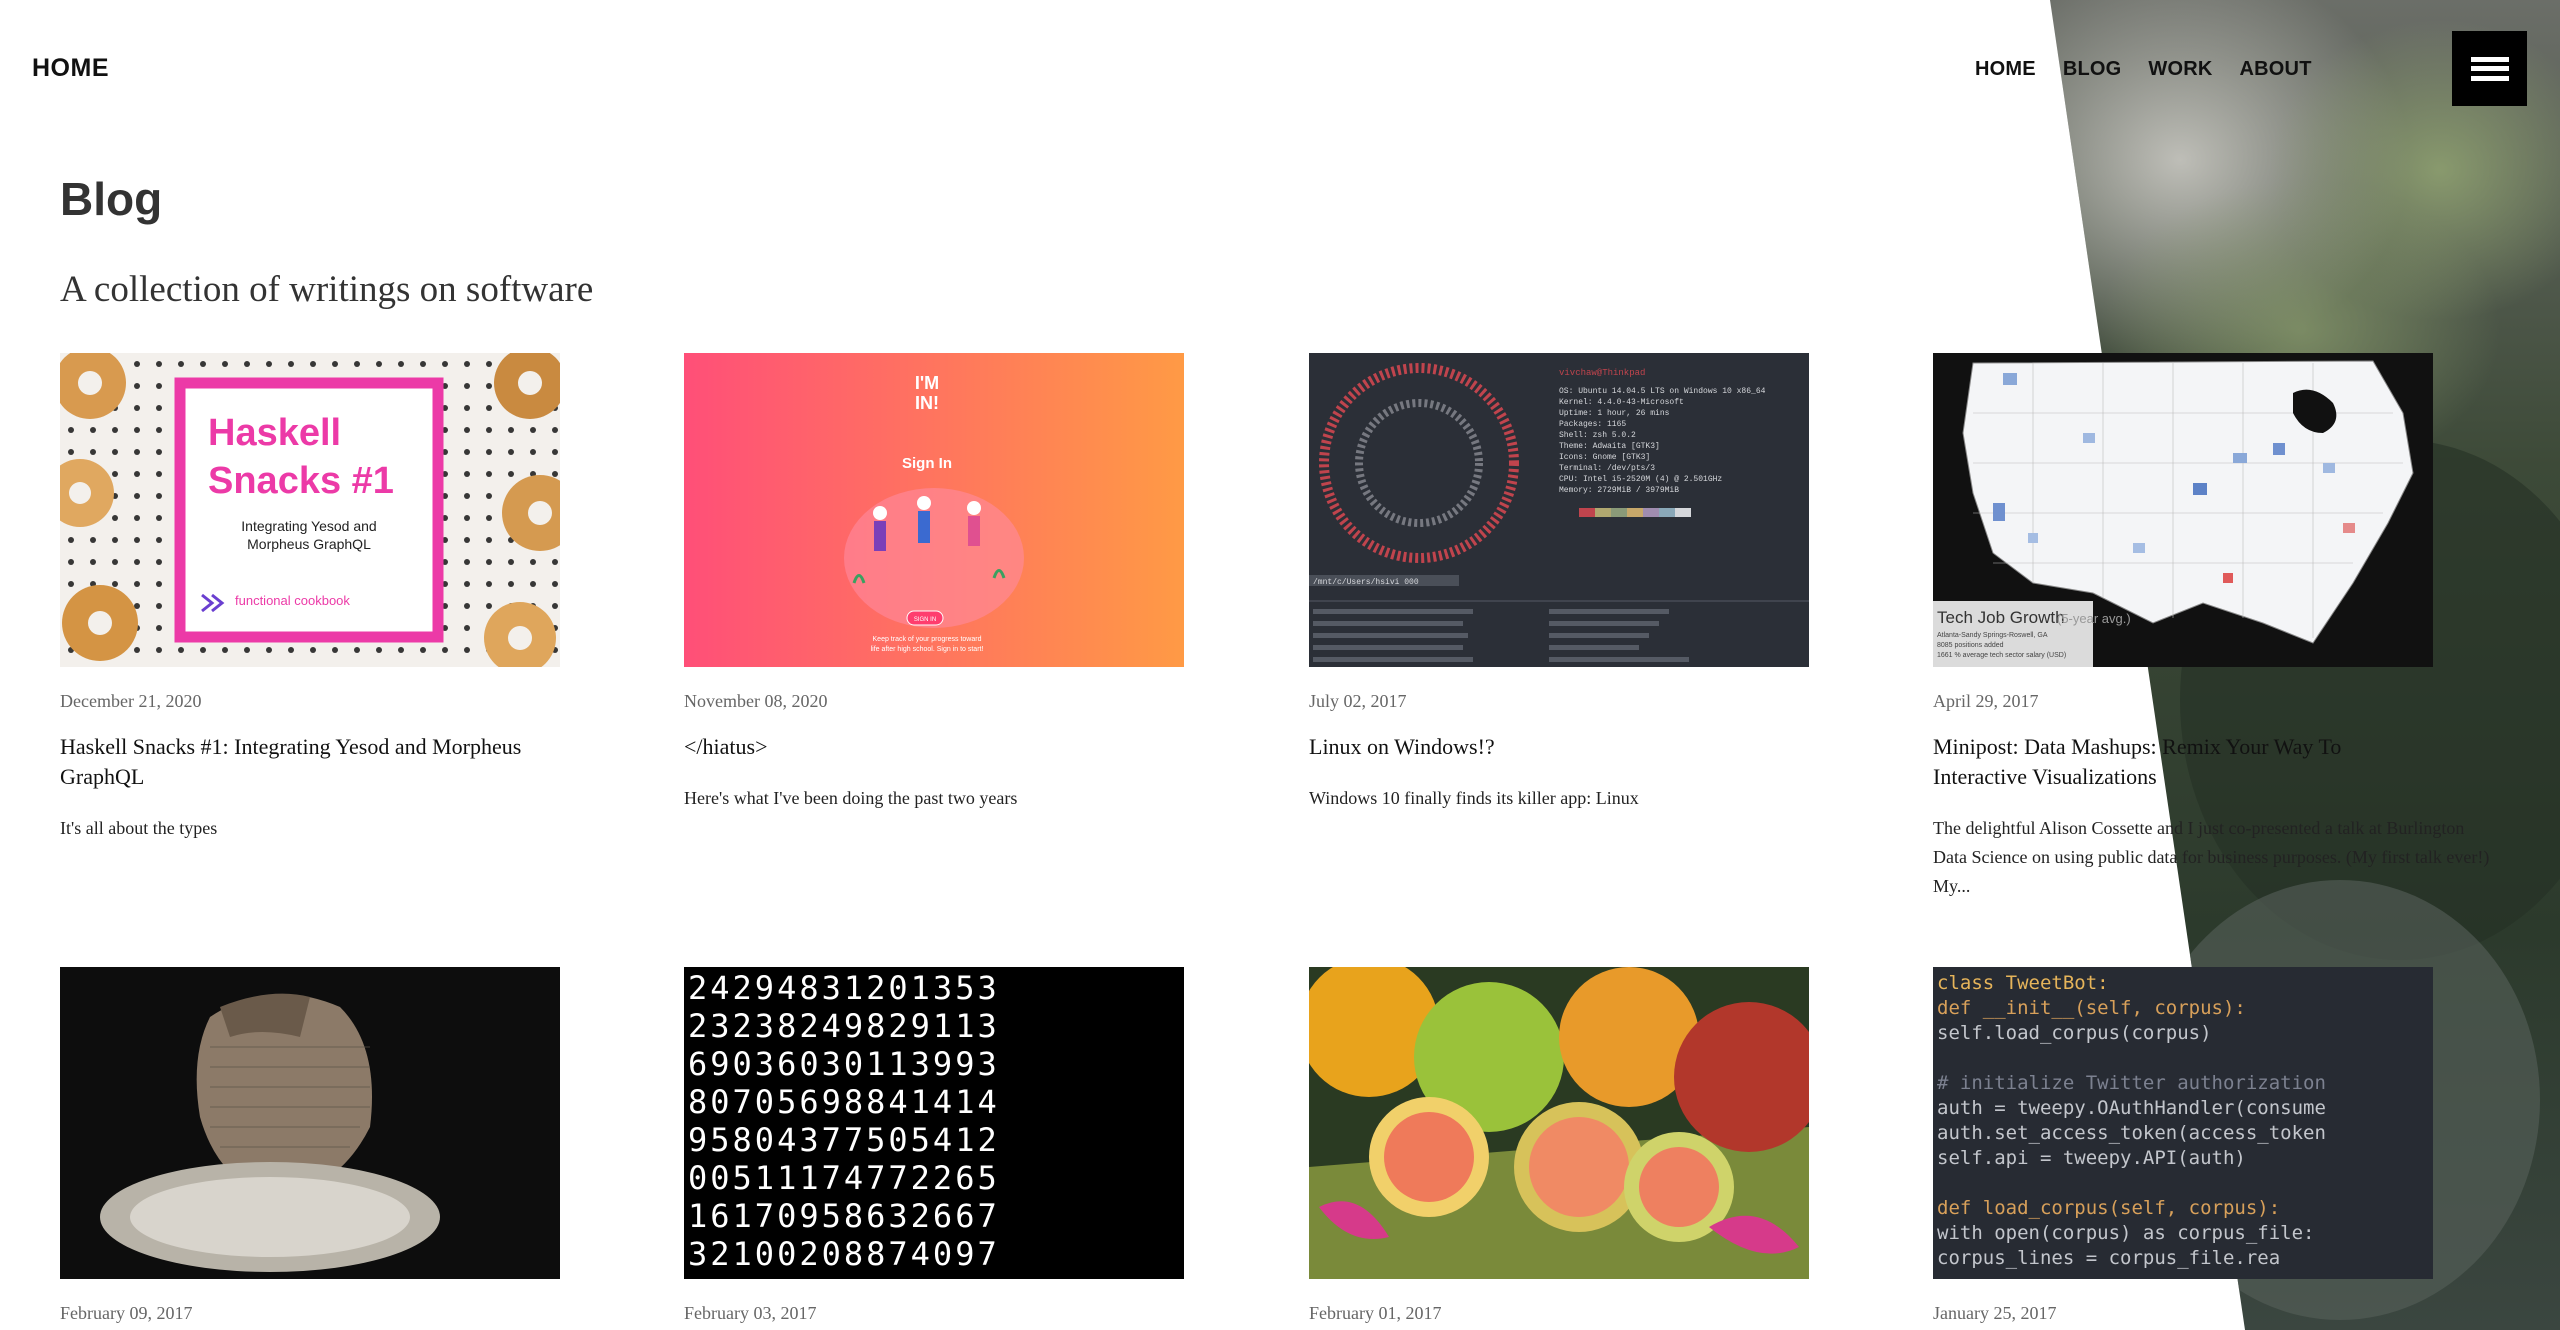 The height and width of the screenshot is (1330, 2560). Describe the element at coordinates (139, 828) in the screenshot. I see `post-excerpt: It's all about the types` at that location.